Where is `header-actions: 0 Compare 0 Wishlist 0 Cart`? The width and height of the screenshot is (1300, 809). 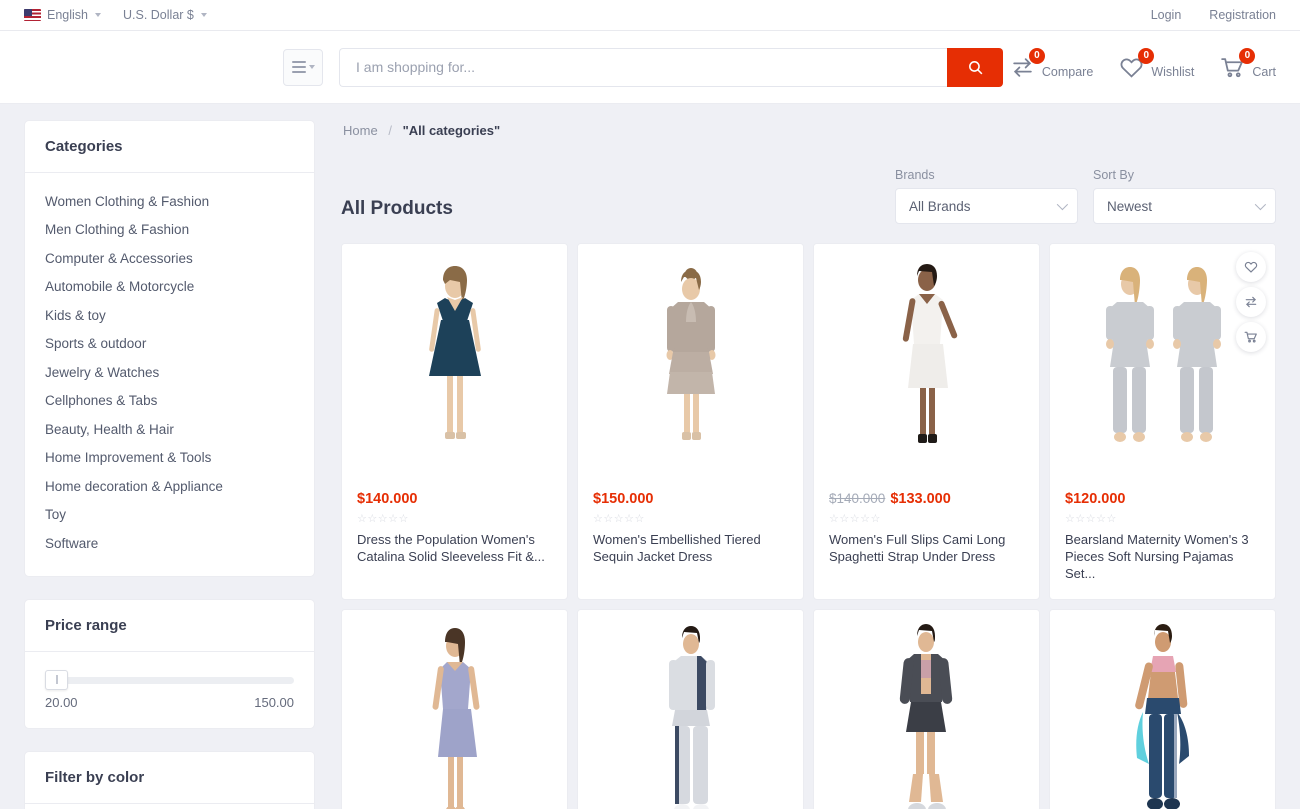
header-actions: 0 Compare 0 Wishlist 0 Cart is located at coordinates (1143, 63).